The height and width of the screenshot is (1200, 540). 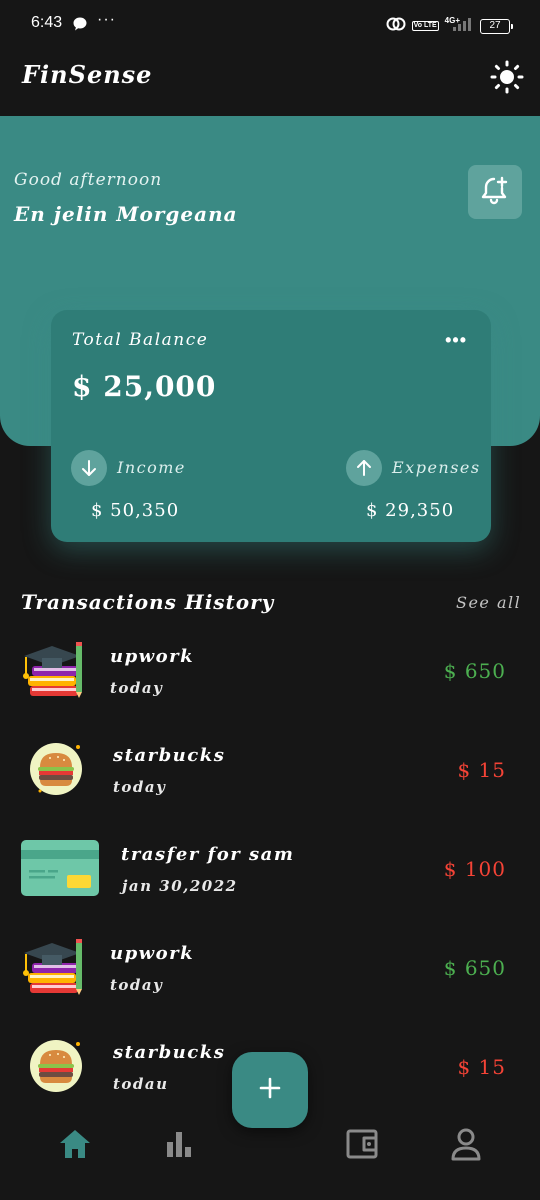 I want to click on sun-icon, so click(x=507, y=79).